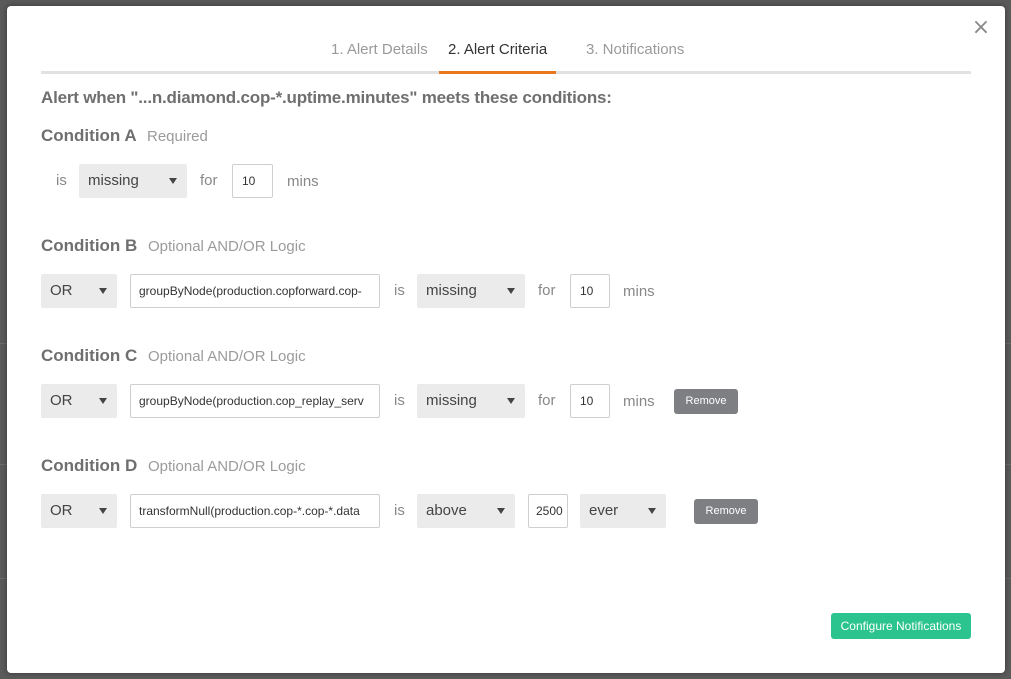 The image size is (1011, 679). I want to click on configure-notifications-button: Configure Notifications, so click(901, 626).